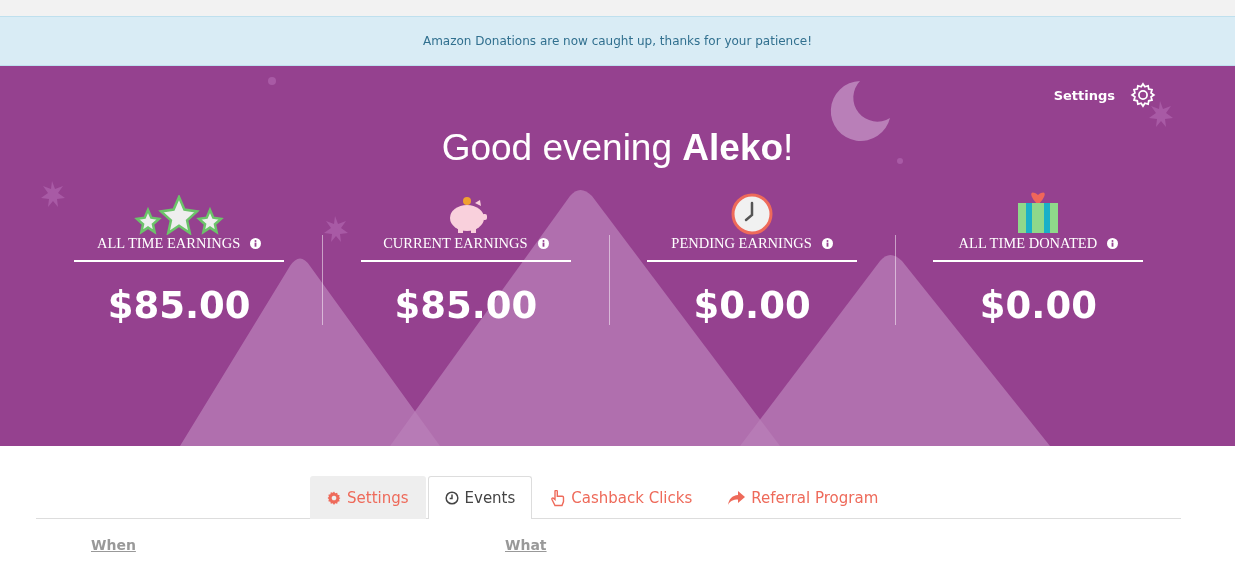 The width and height of the screenshot is (1235, 579). Describe the element at coordinates (712, 545) in the screenshot. I see `column-header: What` at that location.